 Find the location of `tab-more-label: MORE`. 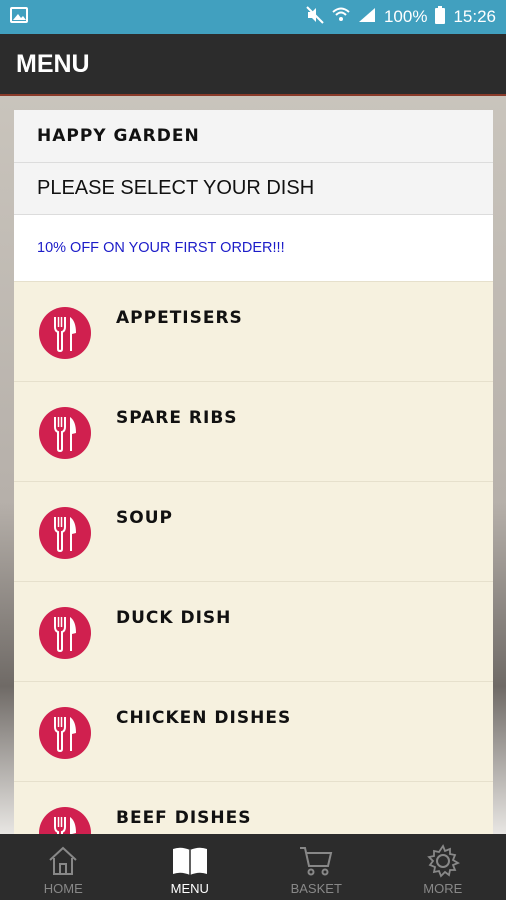

tab-more-label: MORE is located at coordinates (443, 888).